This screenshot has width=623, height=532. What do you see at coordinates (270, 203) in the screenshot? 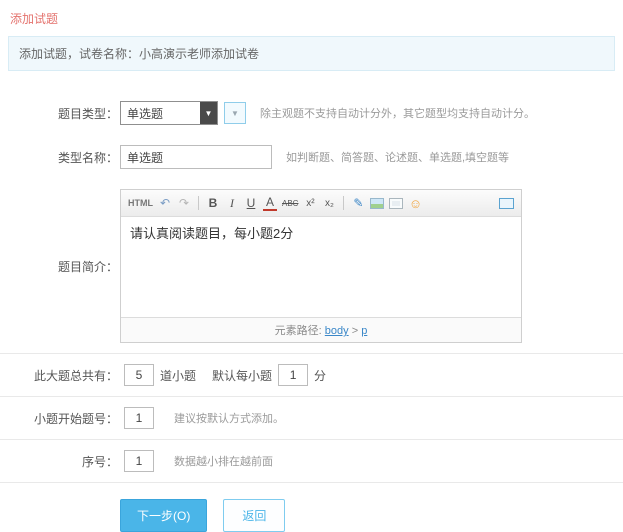
I see `font-color-icon: A` at bounding box center [270, 203].